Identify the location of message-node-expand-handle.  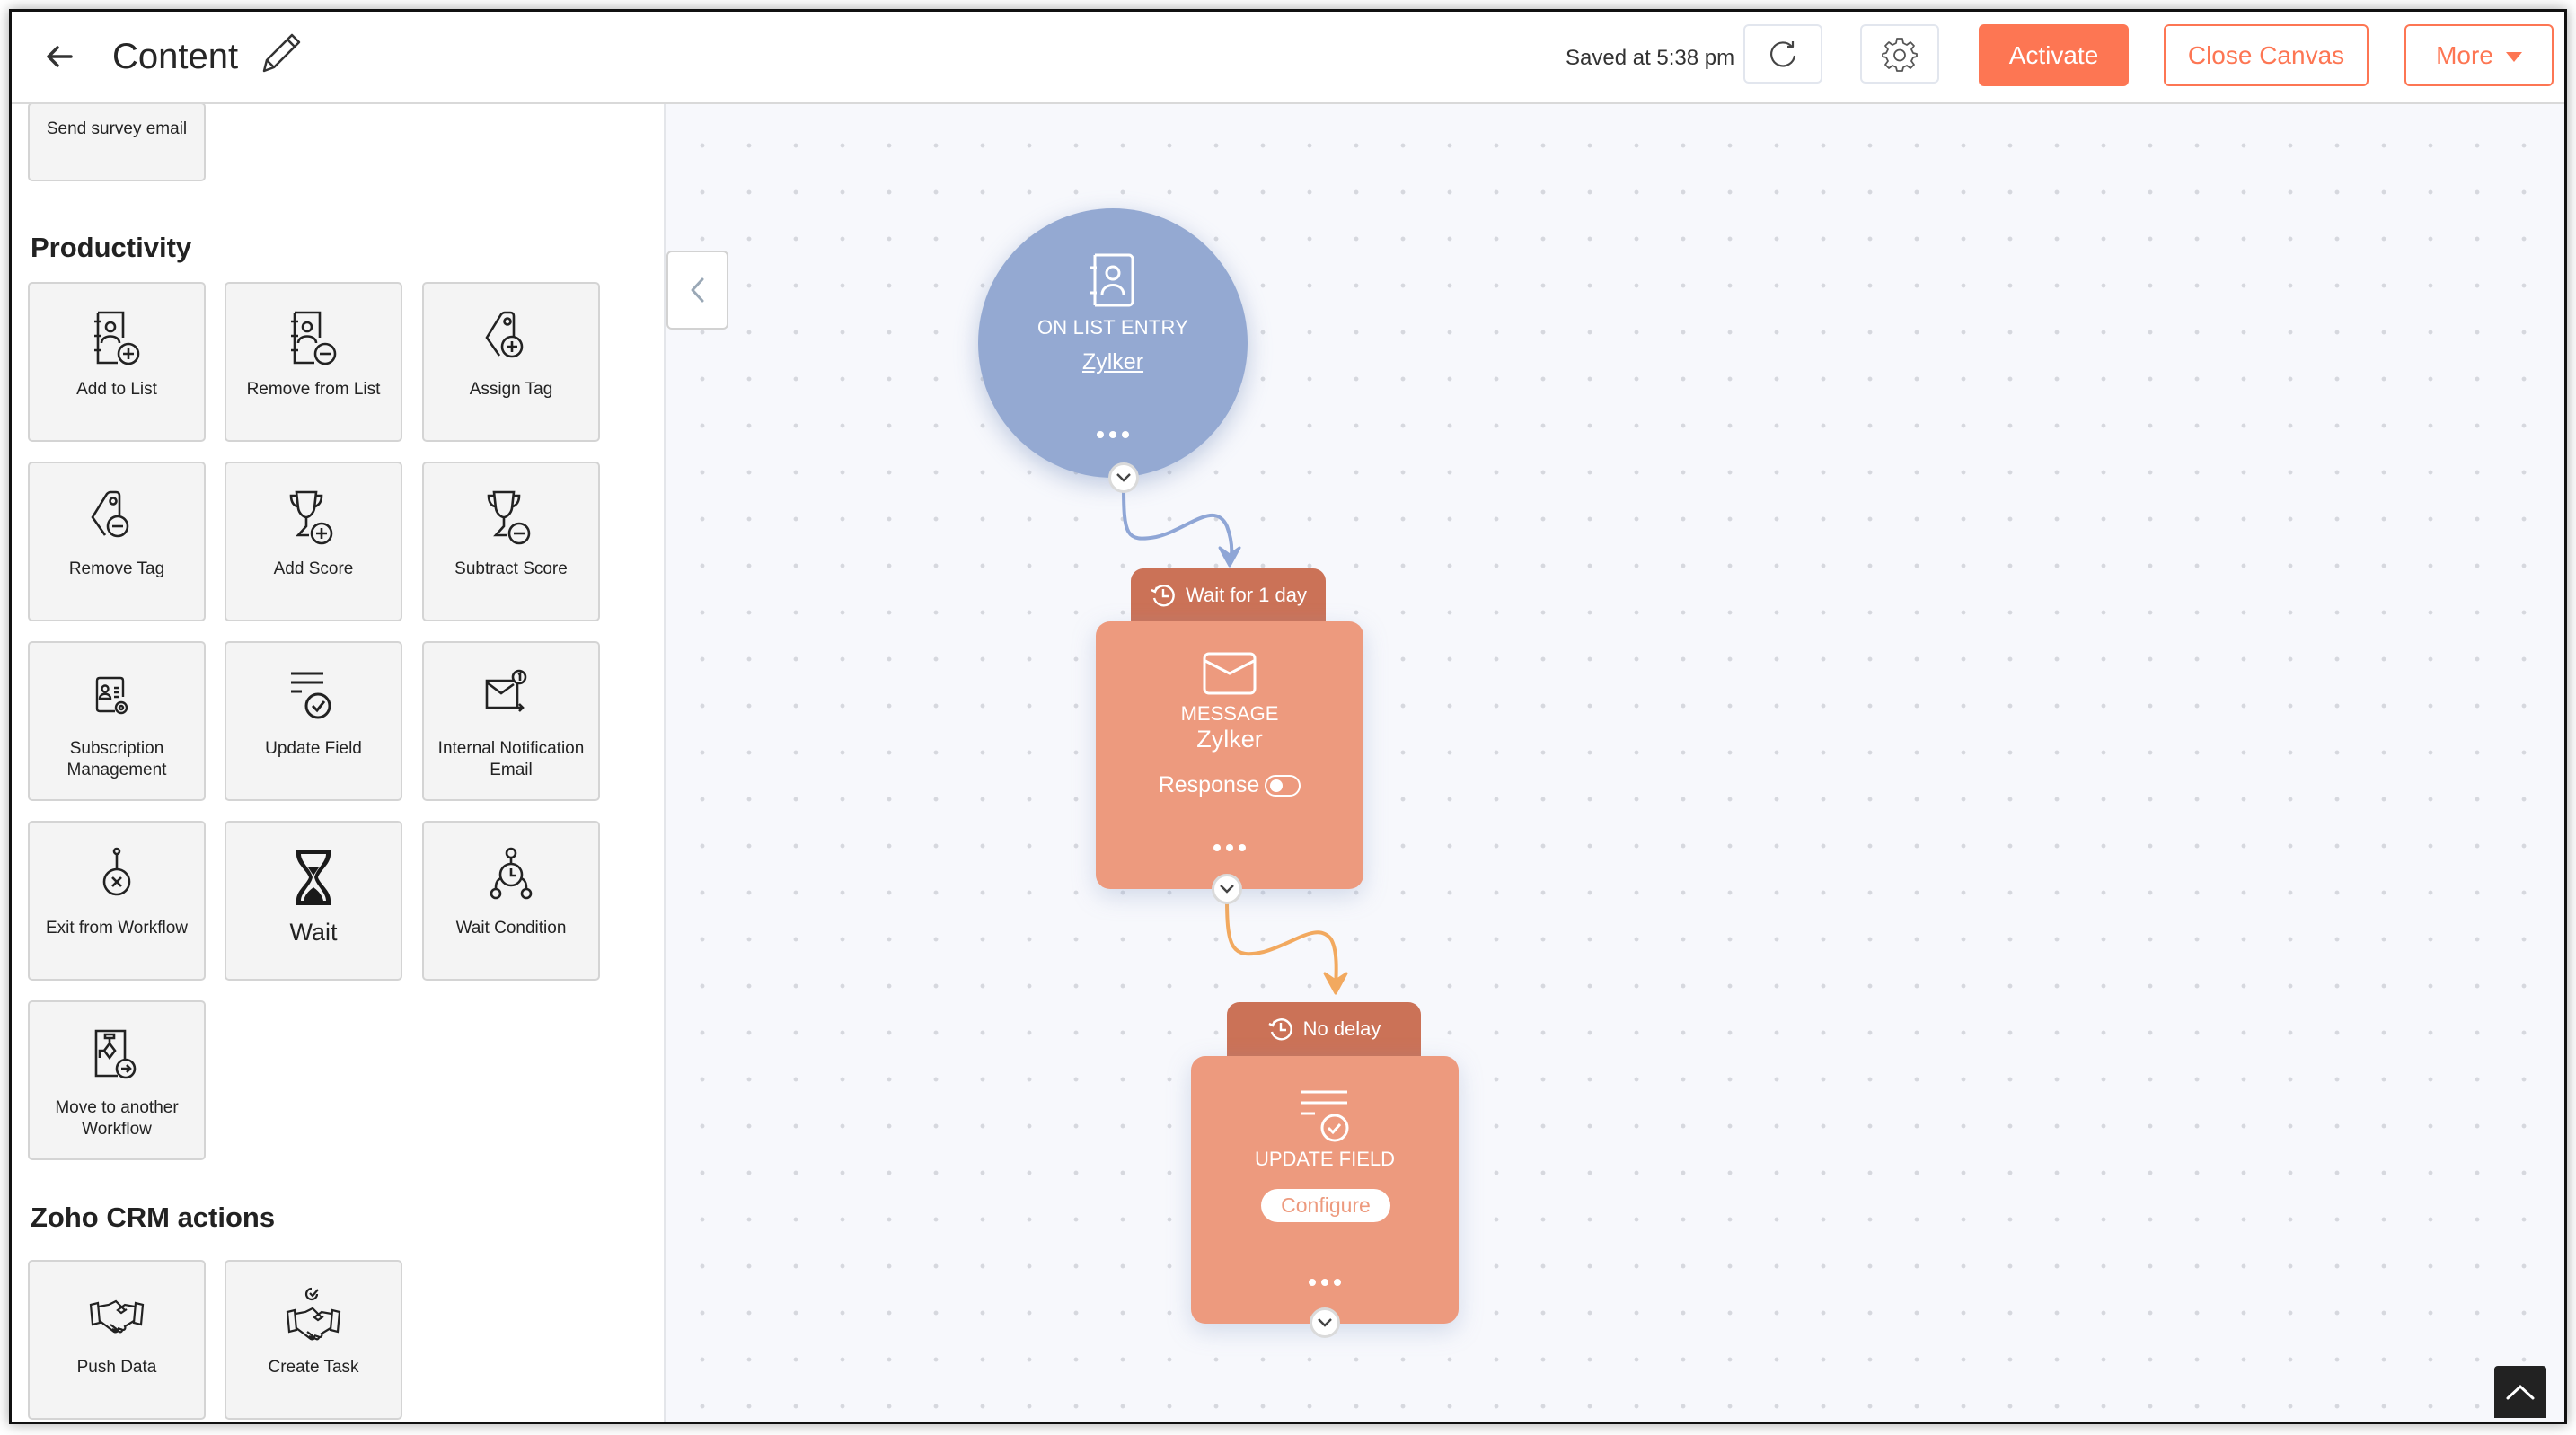
(1227, 889).